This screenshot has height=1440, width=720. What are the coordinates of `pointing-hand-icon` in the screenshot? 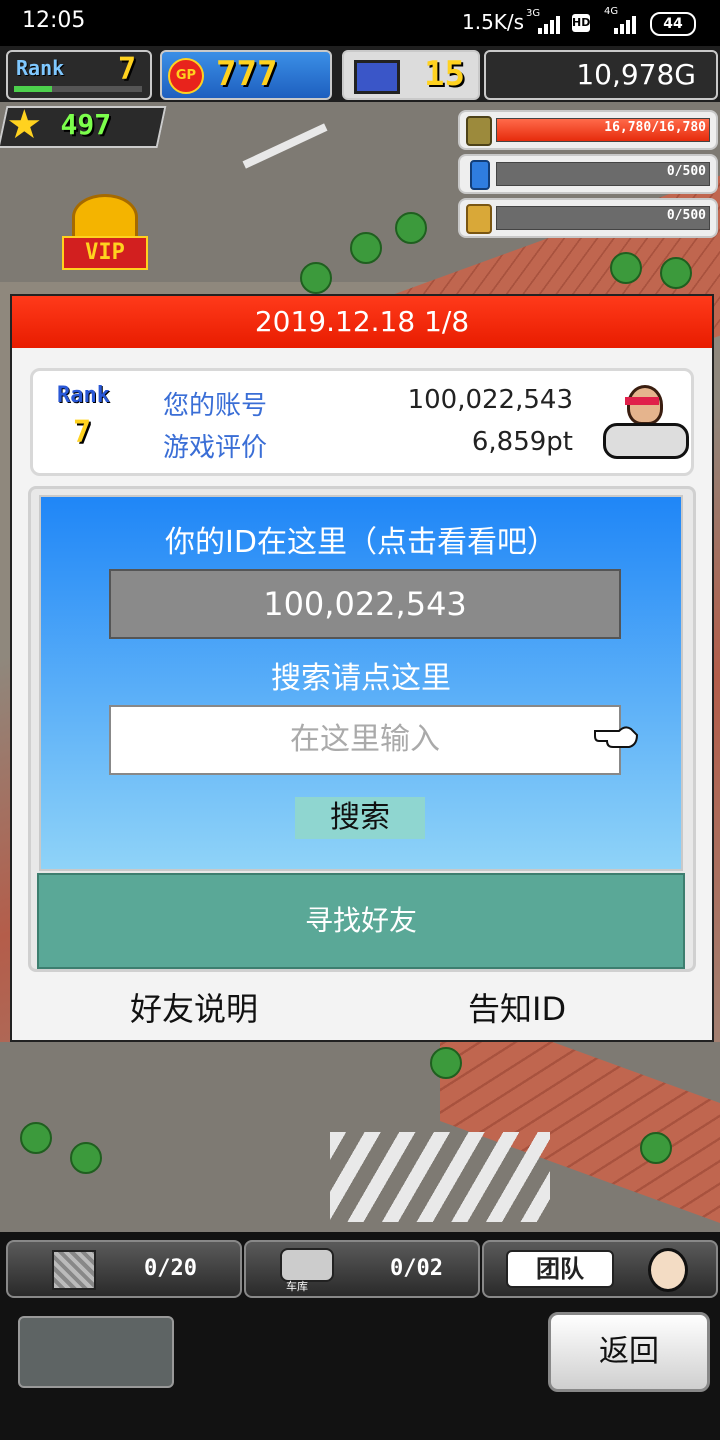 It's located at (616, 736).